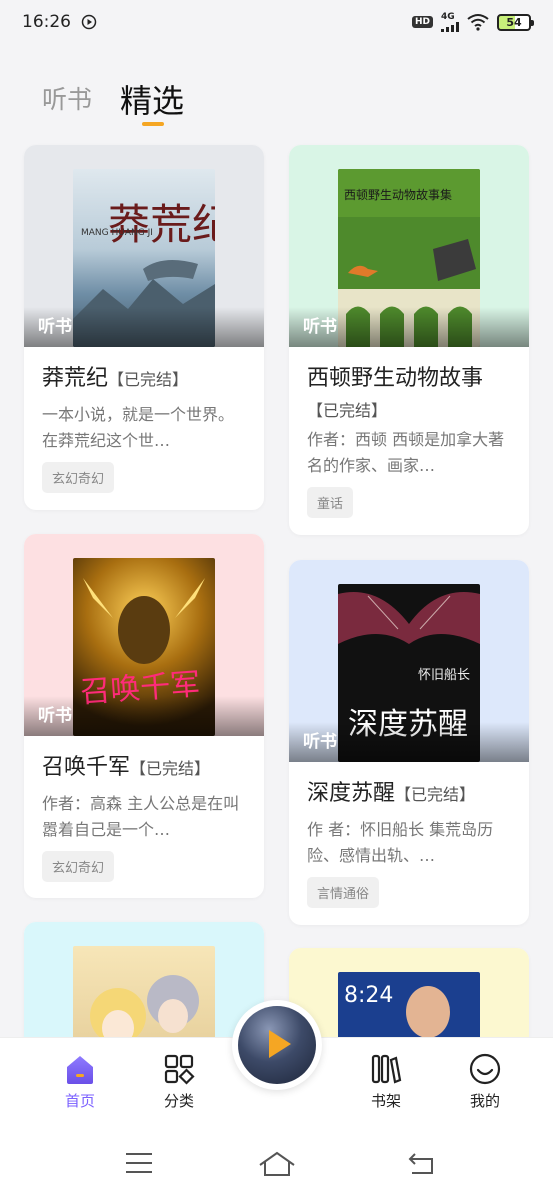 This screenshot has height=1200, width=553. Describe the element at coordinates (86, 767) in the screenshot. I see `book-title: 召唤千军` at that location.